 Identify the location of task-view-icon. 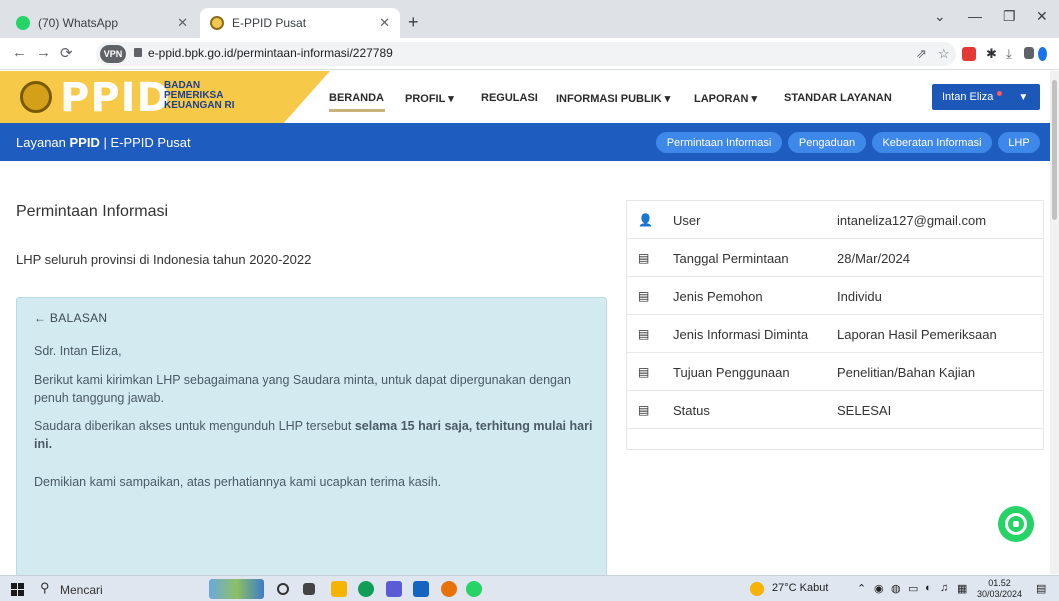
(309, 589).